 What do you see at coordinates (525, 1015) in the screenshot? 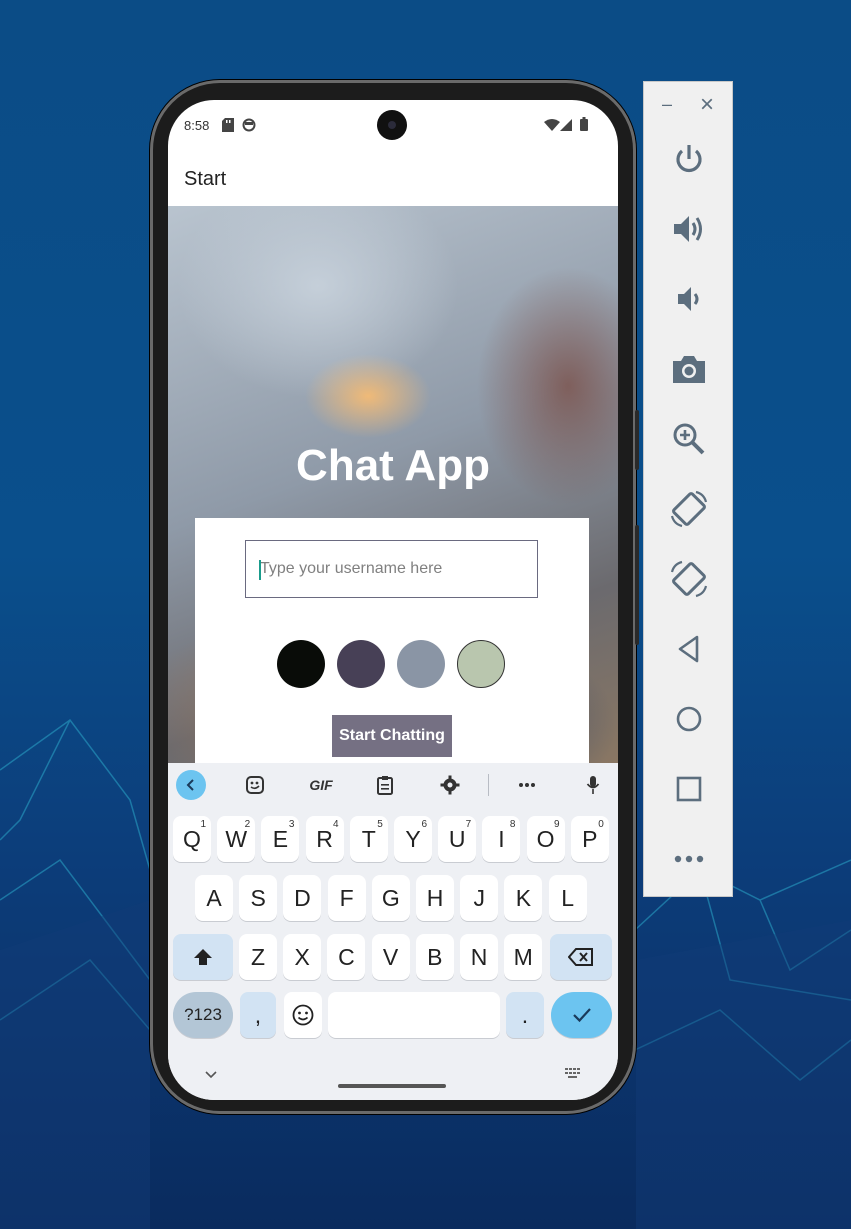
I see `period-key: .` at bounding box center [525, 1015].